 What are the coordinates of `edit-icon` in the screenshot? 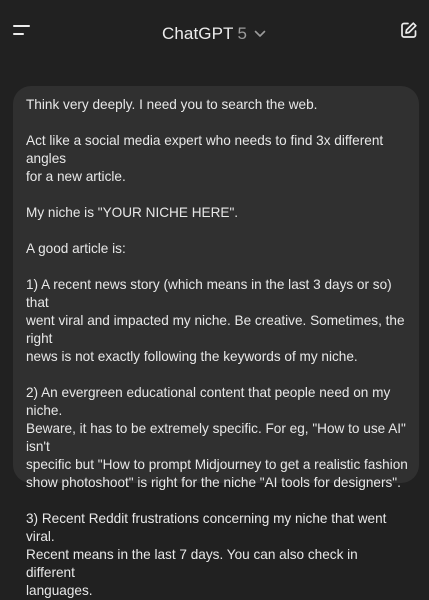 It's located at (409, 32).